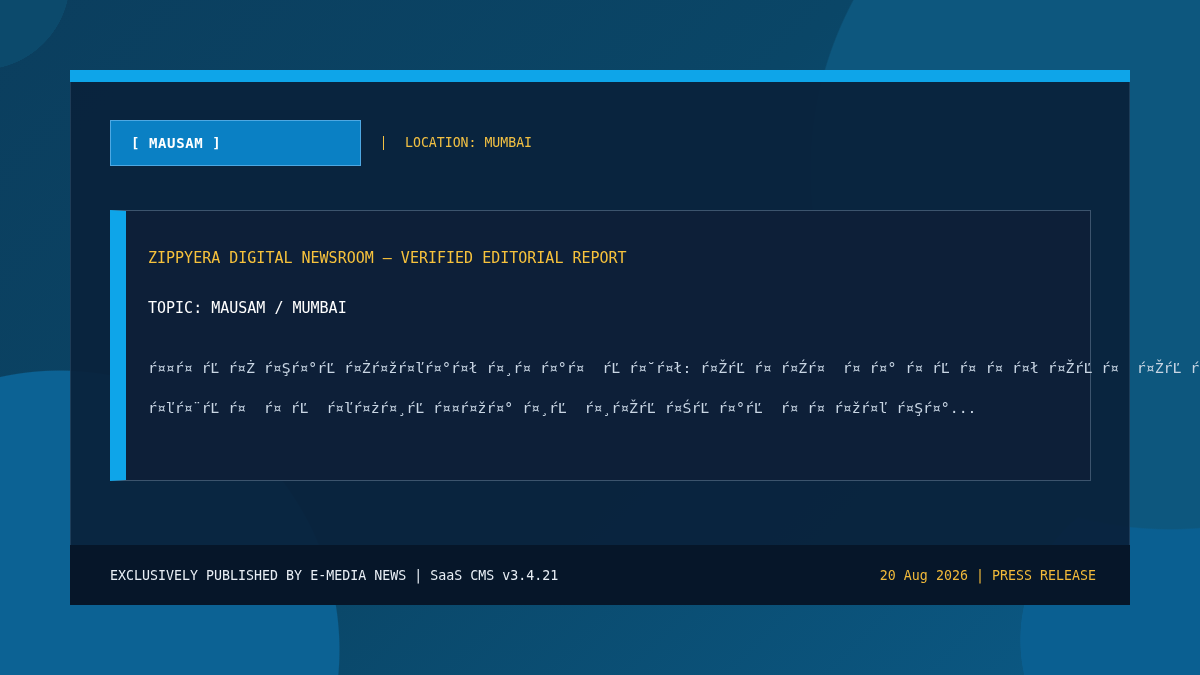 The image size is (1200, 675). I want to click on footer-release-info: 20 Aug 2026 | PRESS RELEASE, so click(987, 575).